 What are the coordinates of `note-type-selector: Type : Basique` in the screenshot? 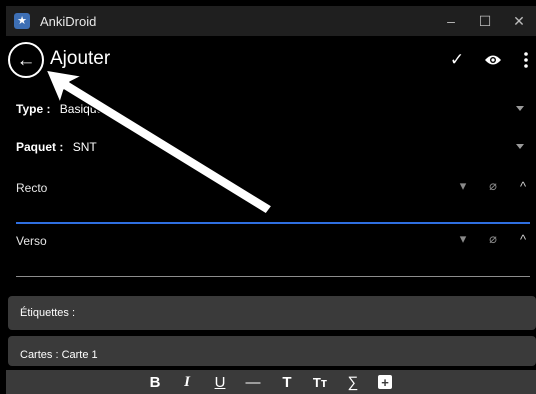 It's located at (59, 109).